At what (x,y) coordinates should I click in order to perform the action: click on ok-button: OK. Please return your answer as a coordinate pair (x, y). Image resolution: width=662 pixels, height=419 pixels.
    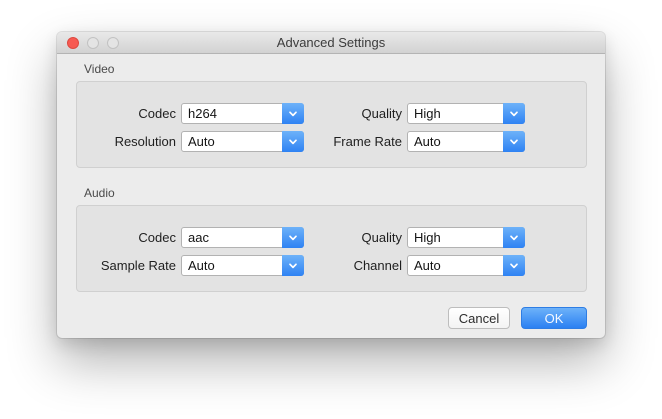
    Looking at the image, I should click on (554, 318).